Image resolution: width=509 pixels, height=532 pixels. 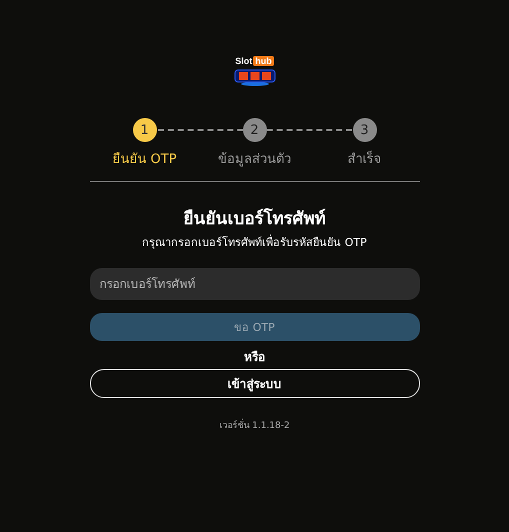 I want to click on logo-badge: hub, so click(x=263, y=61).